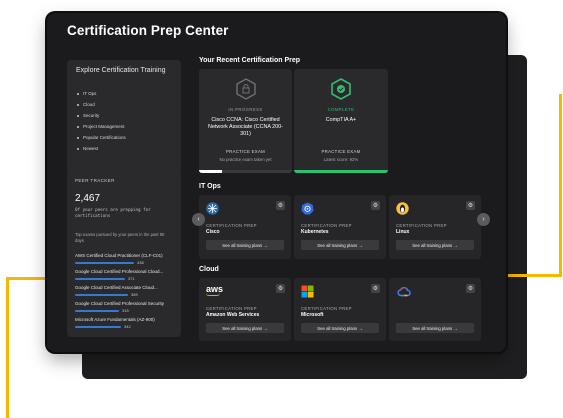  Describe the element at coordinates (127, 326) in the screenshot. I see `exam-count: 342` at that location.